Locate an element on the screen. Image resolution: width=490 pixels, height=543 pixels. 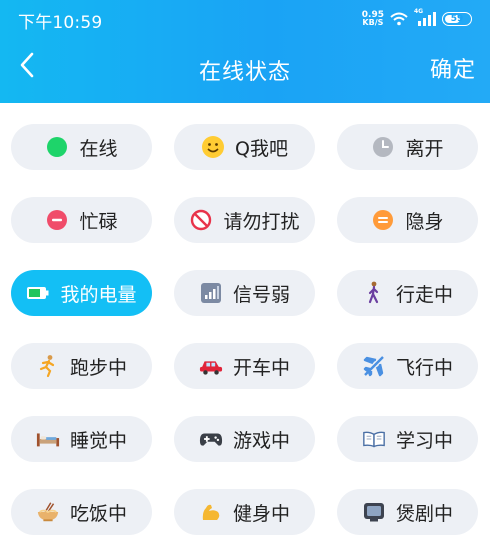
status-option: 游戏中 is located at coordinates (244, 439).